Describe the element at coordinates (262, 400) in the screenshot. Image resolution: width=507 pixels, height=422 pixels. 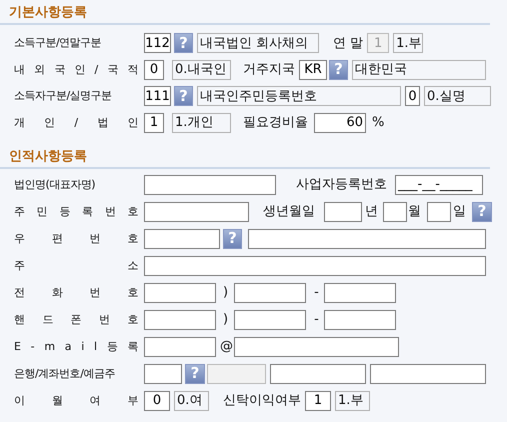
I see `field-label: 신탁이익여부` at that location.